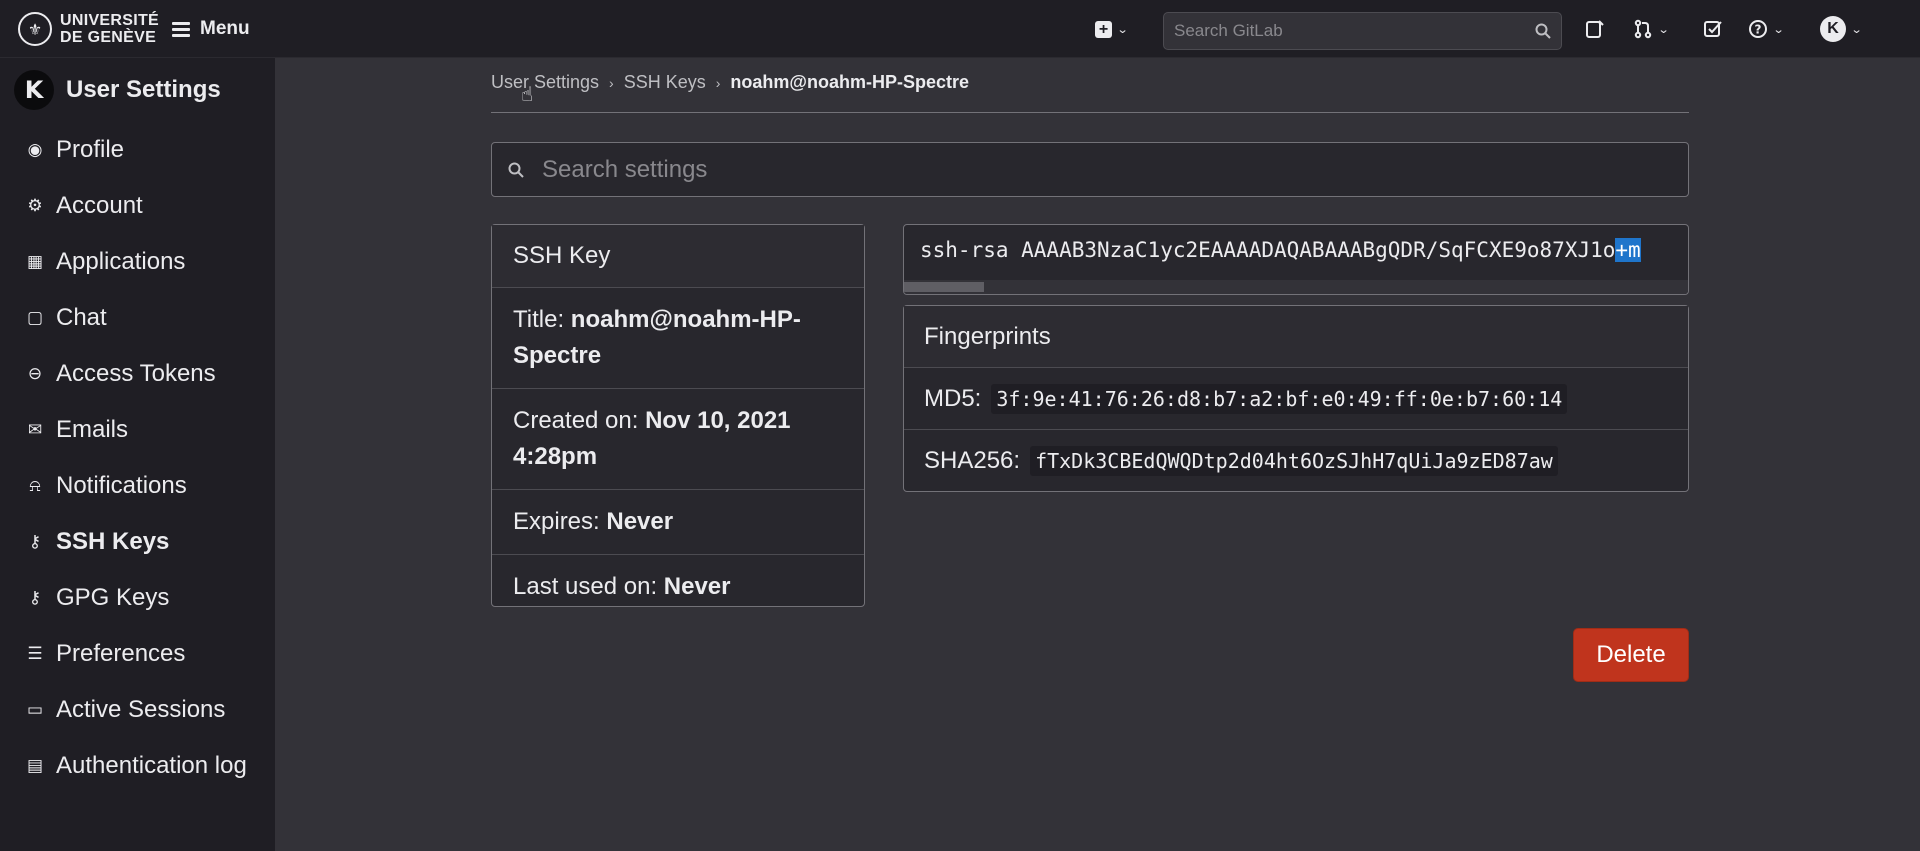  I want to click on breadcrumb-divider, so click(1090, 112).